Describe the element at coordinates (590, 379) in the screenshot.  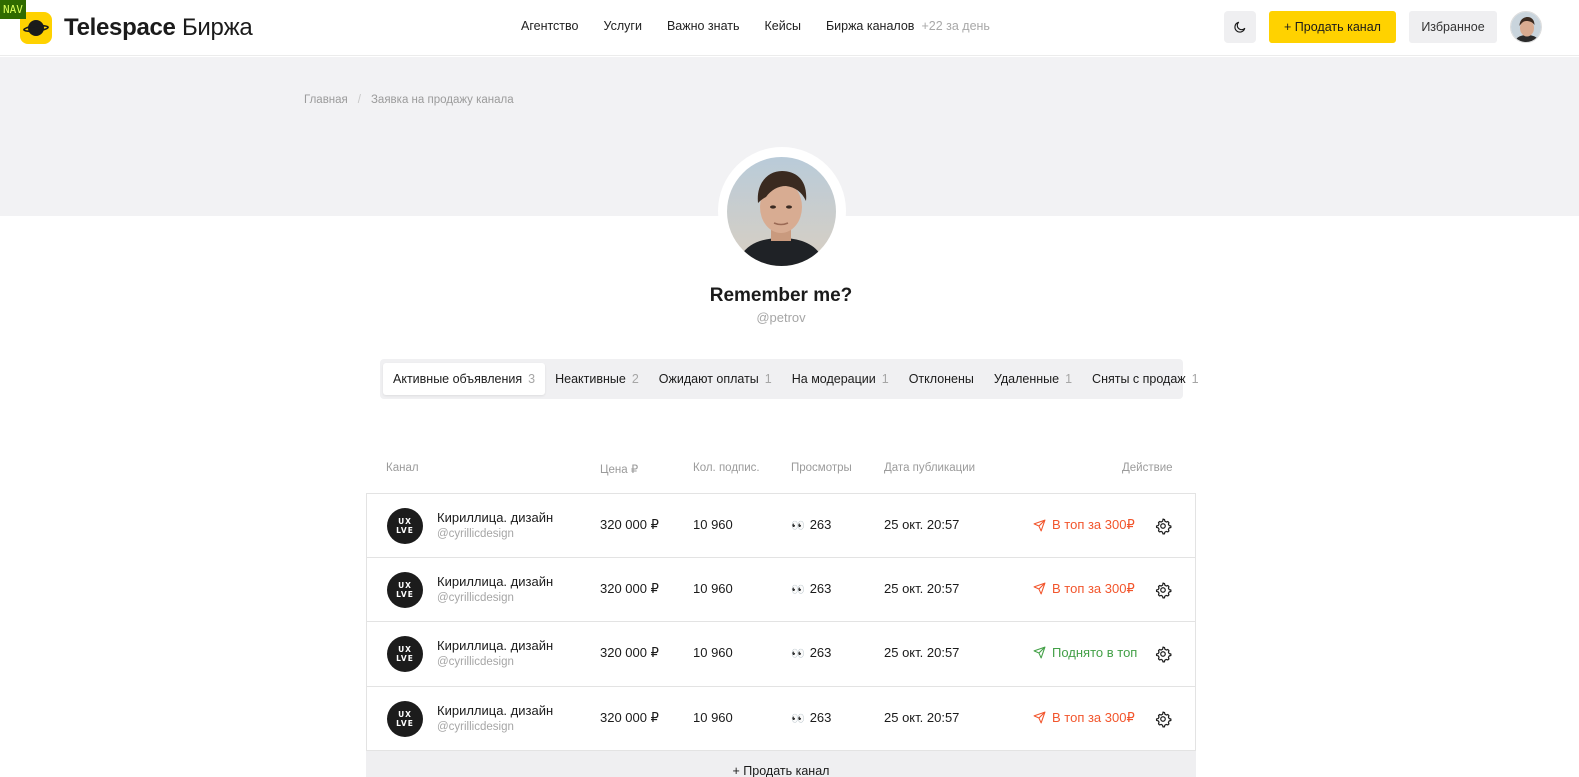
I see `tab-label: Неактивные` at that location.